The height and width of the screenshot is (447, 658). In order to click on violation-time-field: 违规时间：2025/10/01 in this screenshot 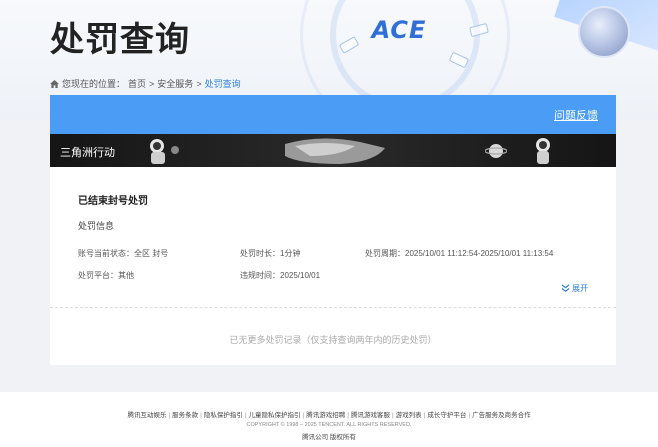, I will do `click(280, 275)`.